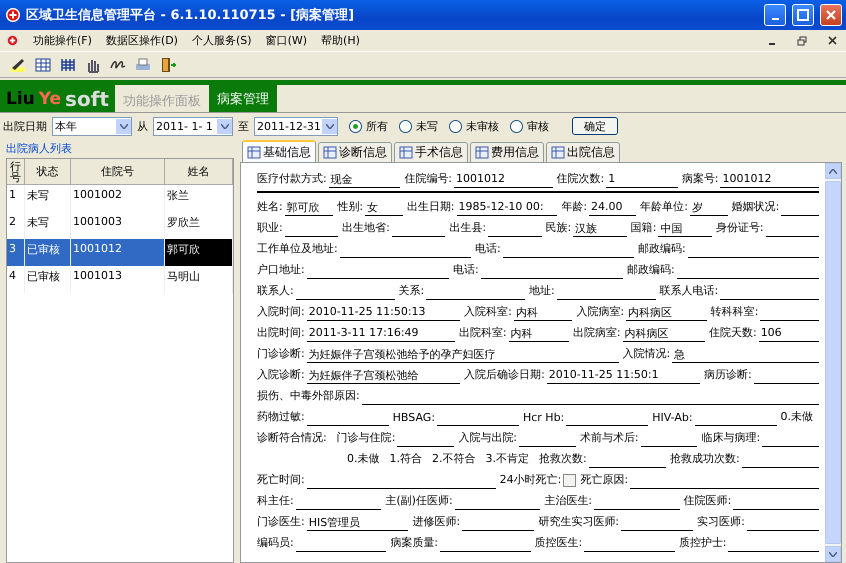 The height and width of the screenshot is (563, 846). Describe the element at coordinates (507, 459) in the screenshot. I see `option-label: 3.不肯定` at that location.